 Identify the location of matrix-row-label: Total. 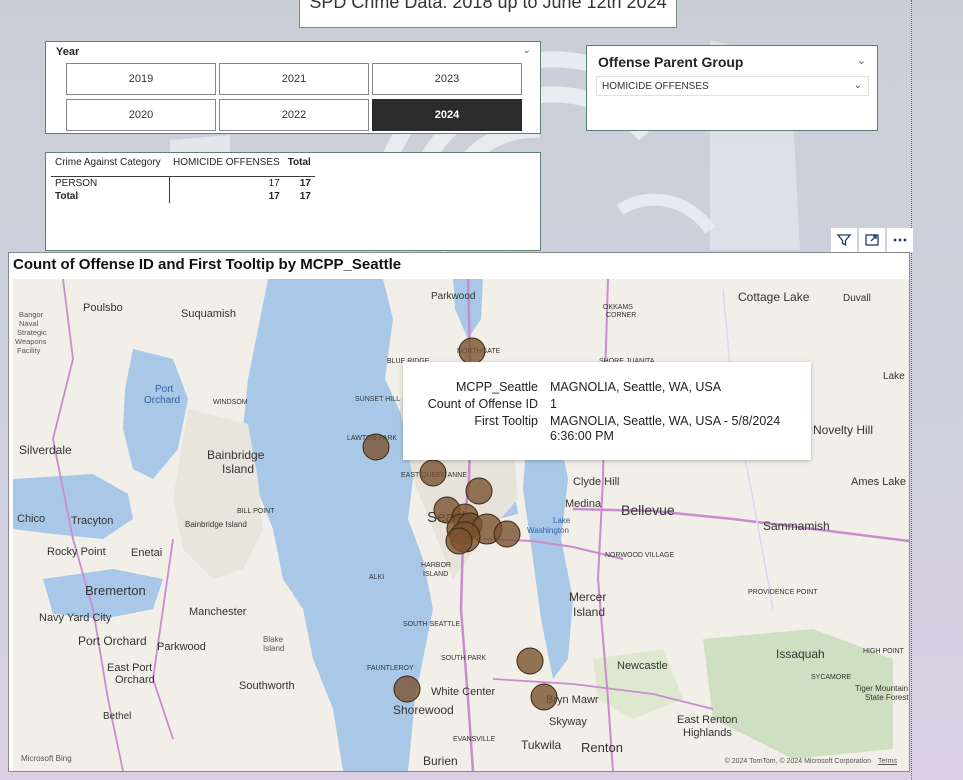
(110, 196).